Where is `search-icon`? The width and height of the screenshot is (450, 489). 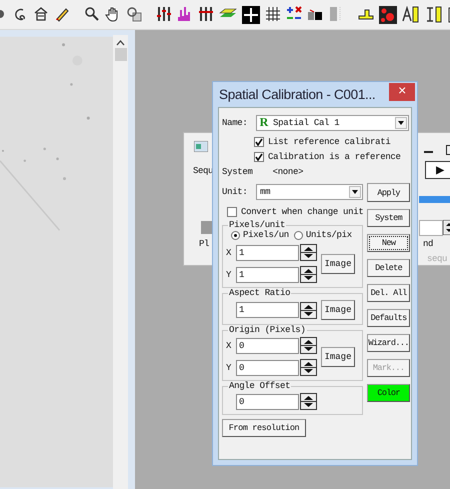 search-icon is located at coordinates (92, 15).